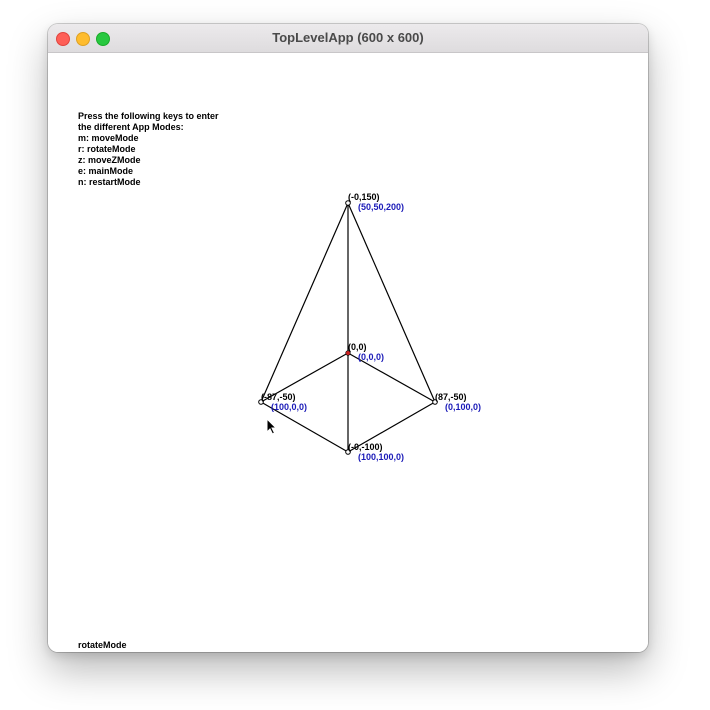 The image size is (710, 710). Describe the element at coordinates (371, 357) in the screenshot. I see `vertex-world-label: (0,0,0)` at that location.